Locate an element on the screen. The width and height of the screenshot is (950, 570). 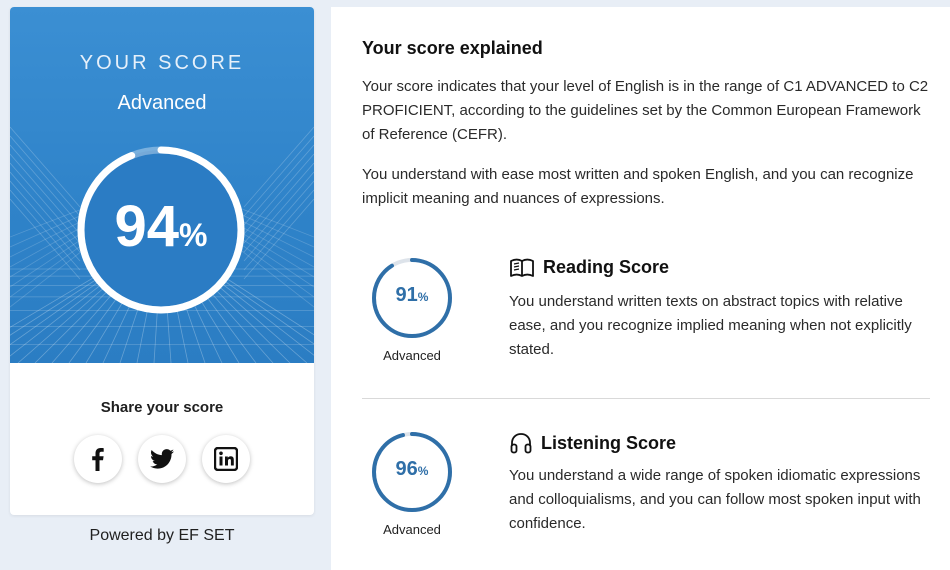
facebook-share-button is located at coordinates (98, 459).